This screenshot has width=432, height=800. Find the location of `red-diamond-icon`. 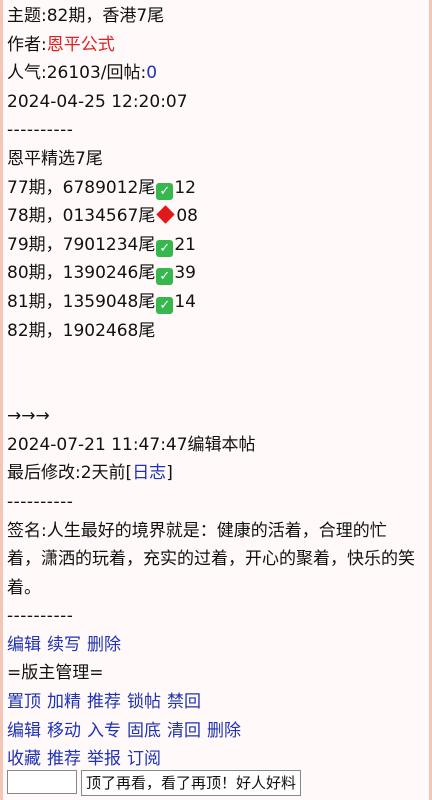

red-diamond-icon is located at coordinates (166, 214).